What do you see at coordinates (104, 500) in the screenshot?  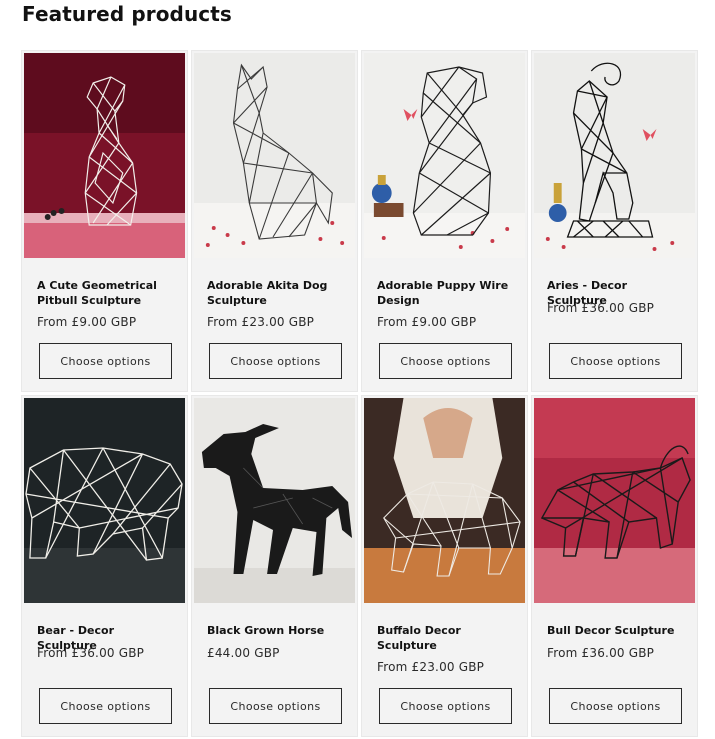 I see `product-image-bear` at bounding box center [104, 500].